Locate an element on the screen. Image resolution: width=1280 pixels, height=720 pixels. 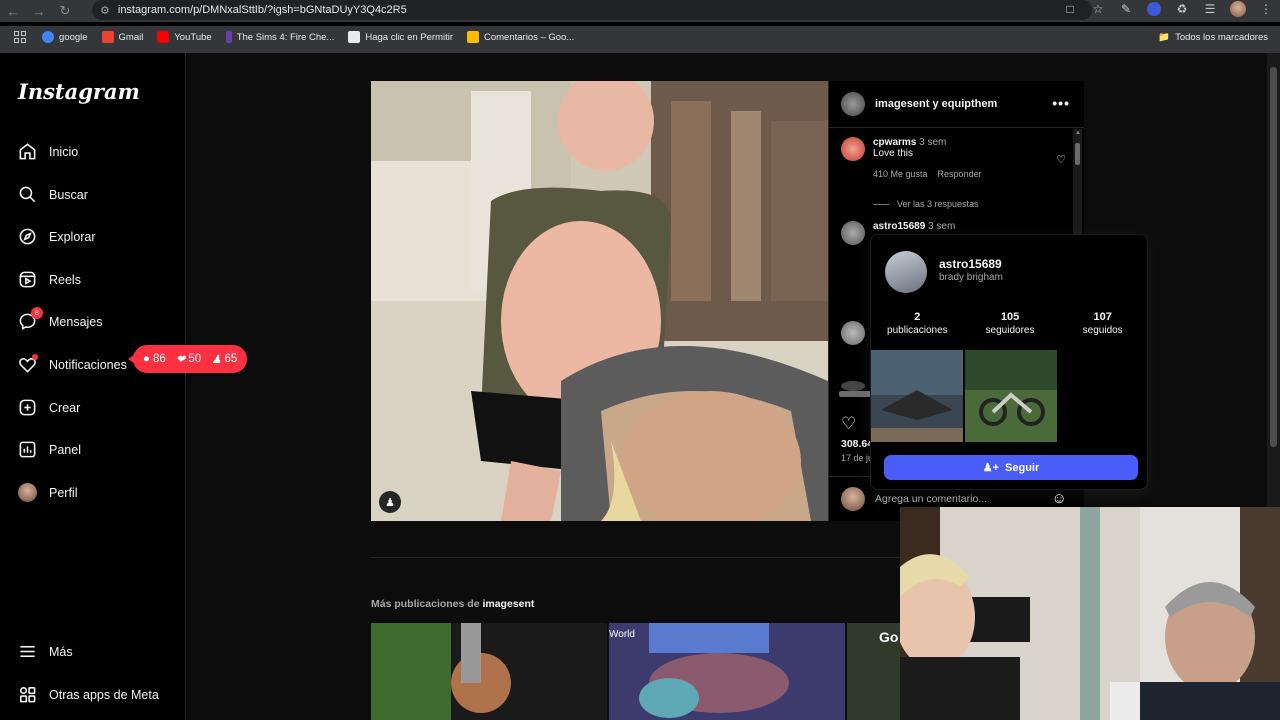
stat-following: 107 seguidos is located at coordinates (1102, 323).